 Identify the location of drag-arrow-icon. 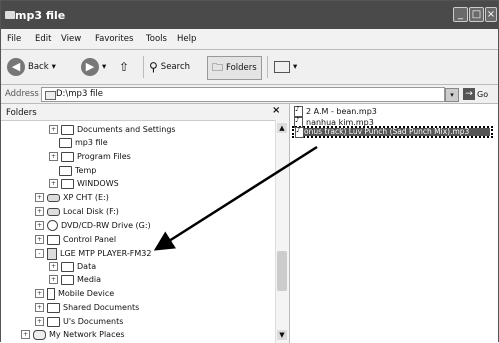
(235, 198).